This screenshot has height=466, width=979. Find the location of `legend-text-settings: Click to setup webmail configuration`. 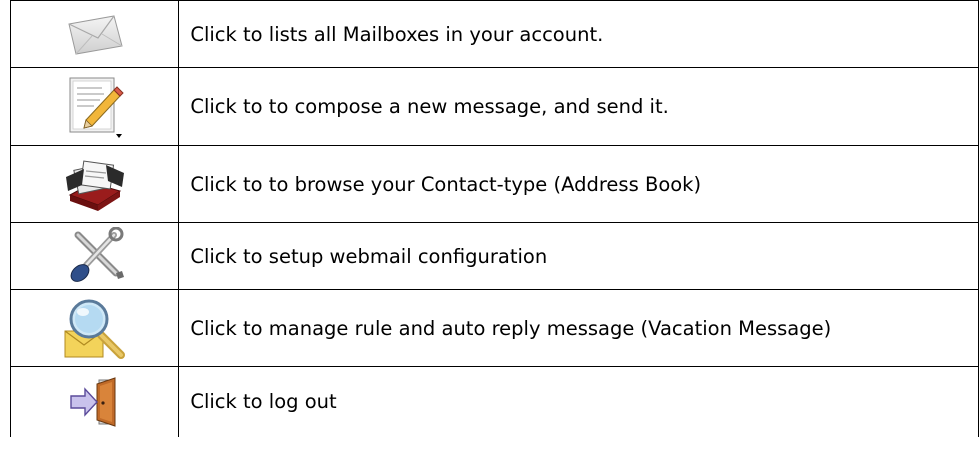

legend-text-settings: Click to setup webmail configuration is located at coordinates (578, 256).